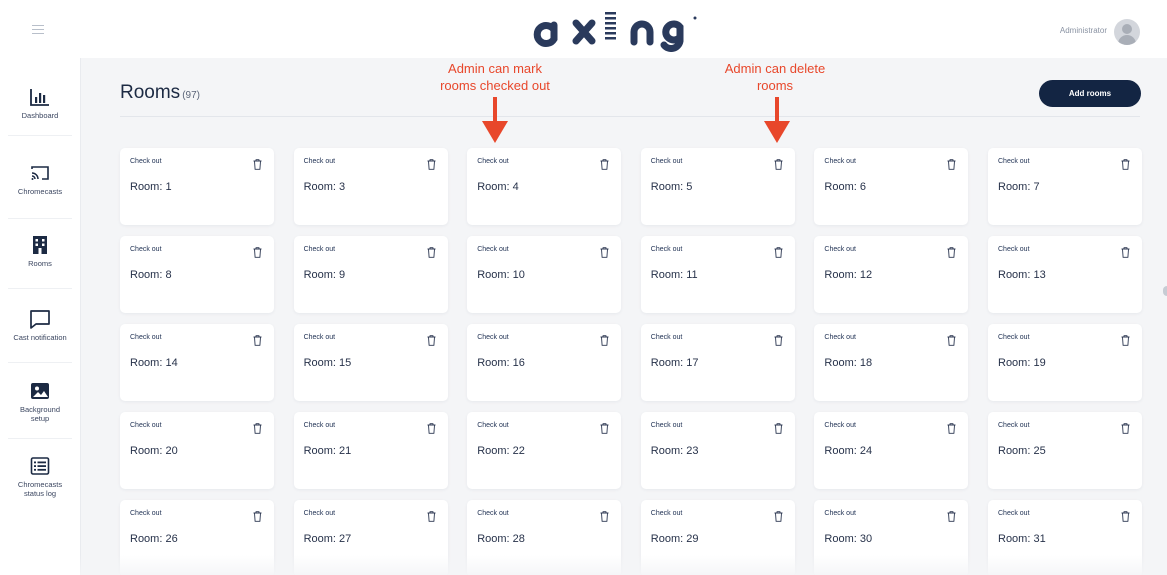 This screenshot has height=575, width=1167. Describe the element at coordinates (38, 30) in the screenshot. I see `hamburger-menu-icon` at that location.